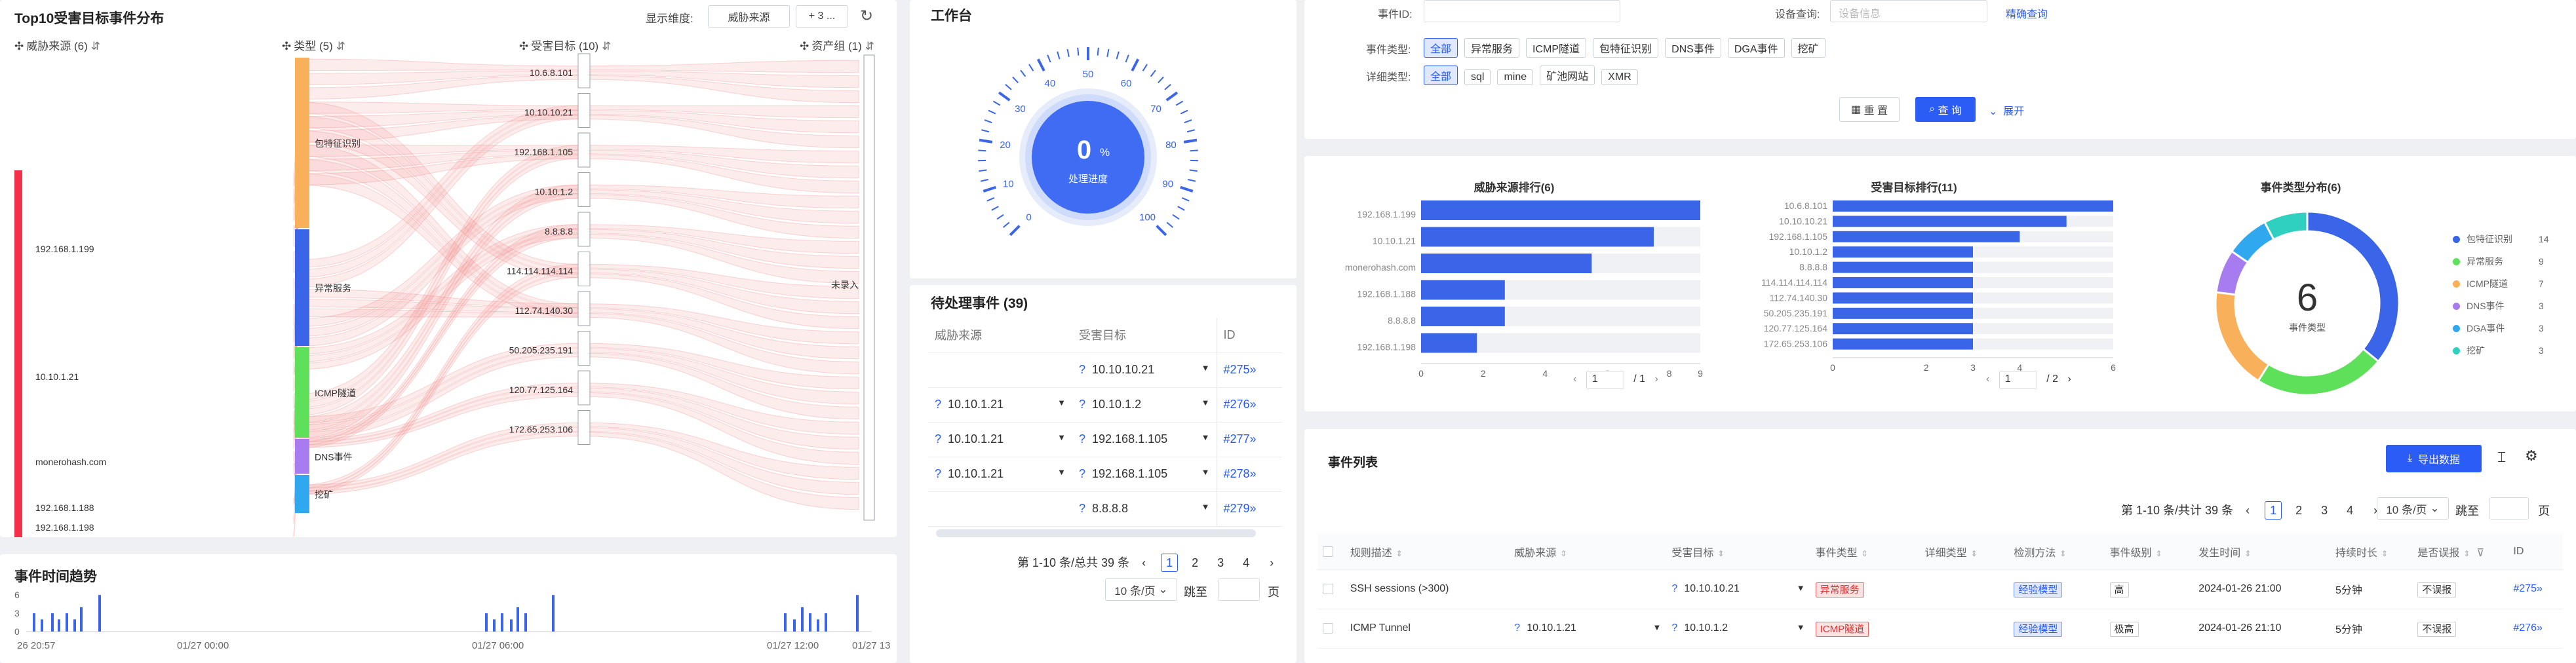 This screenshot has height=663, width=2576. What do you see at coordinates (2349, 511) in the screenshot?
I see `page-4: 4` at bounding box center [2349, 511].